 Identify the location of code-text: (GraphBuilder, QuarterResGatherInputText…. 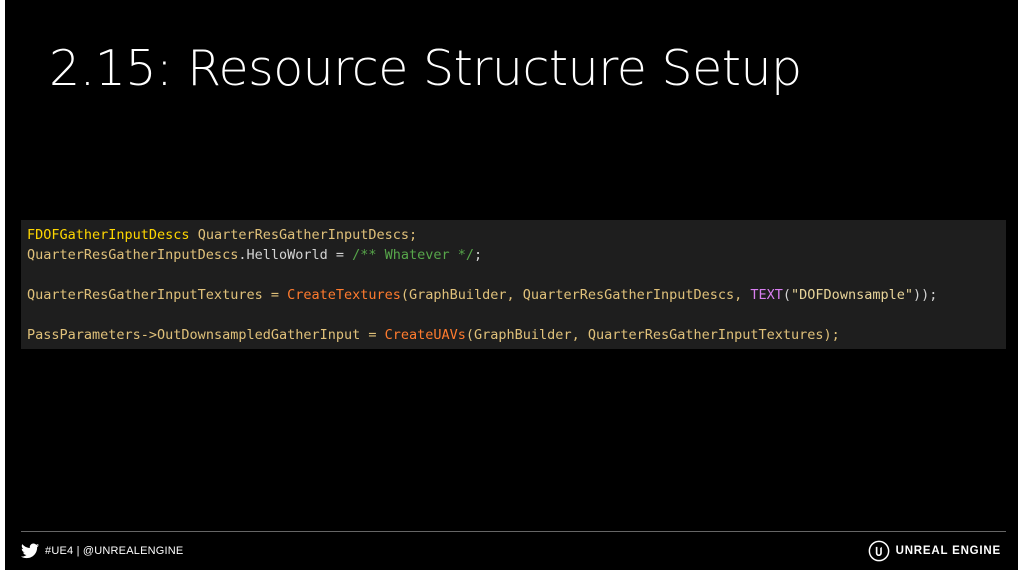
(652, 335).